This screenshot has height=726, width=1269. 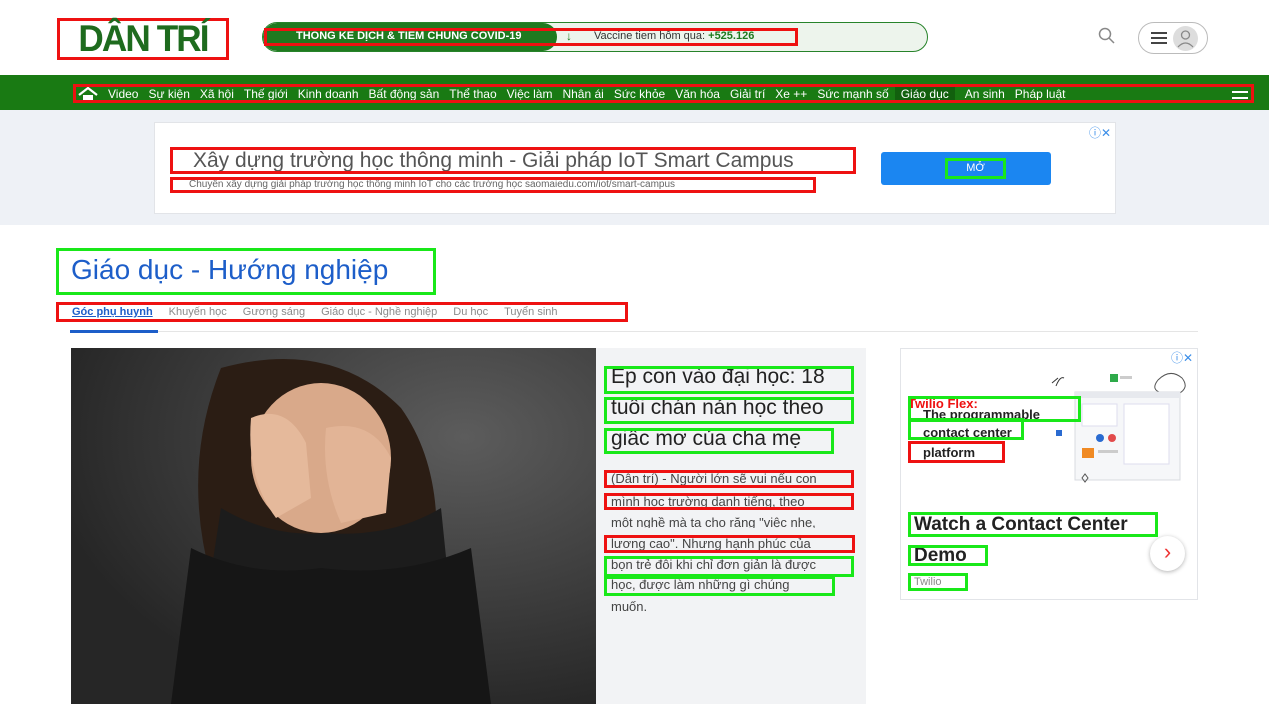 What do you see at coordinates (629, 606) in the screenshot?
I see `summary-line-7: muốn.` at bounding box center [629, 606].